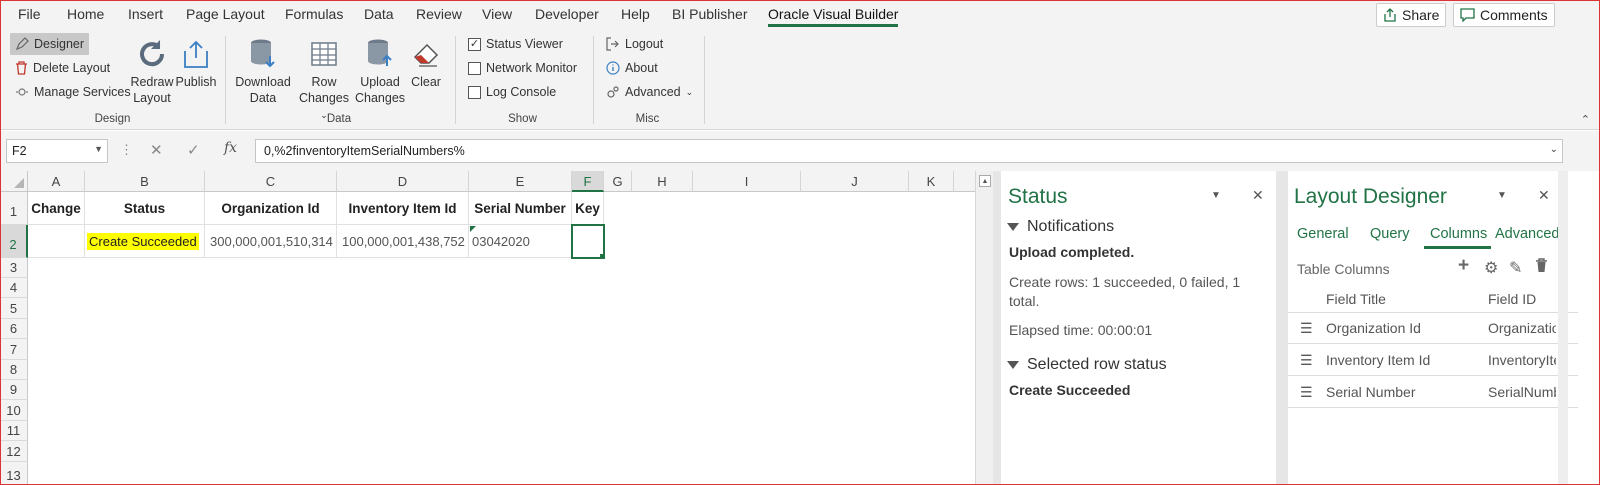  I want to click on cell-a2, so click(56, 241).